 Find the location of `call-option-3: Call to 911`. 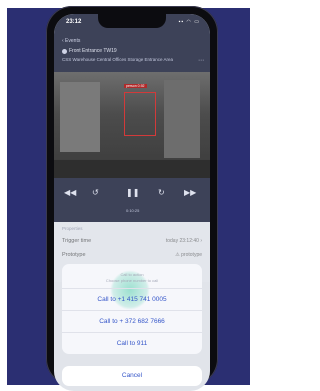

call-option-3: Call to 911 is located at coordinates (132, 343).